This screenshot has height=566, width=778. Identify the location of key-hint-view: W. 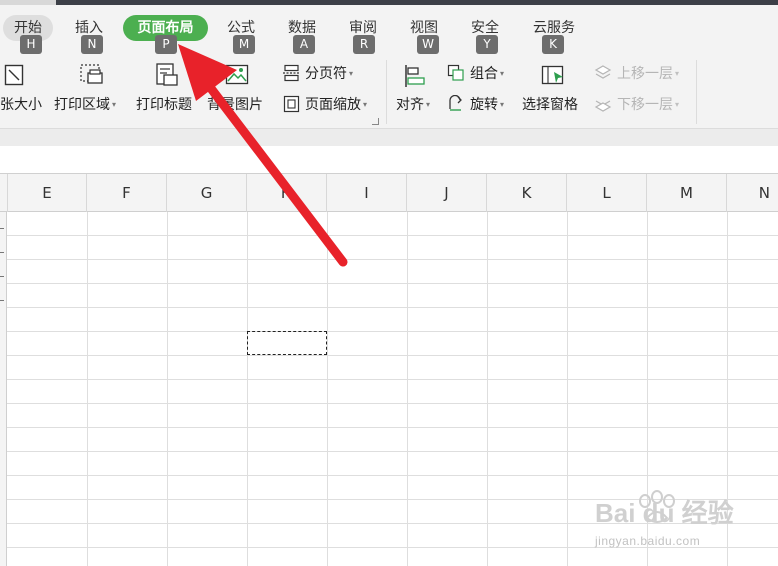
(428, 44).